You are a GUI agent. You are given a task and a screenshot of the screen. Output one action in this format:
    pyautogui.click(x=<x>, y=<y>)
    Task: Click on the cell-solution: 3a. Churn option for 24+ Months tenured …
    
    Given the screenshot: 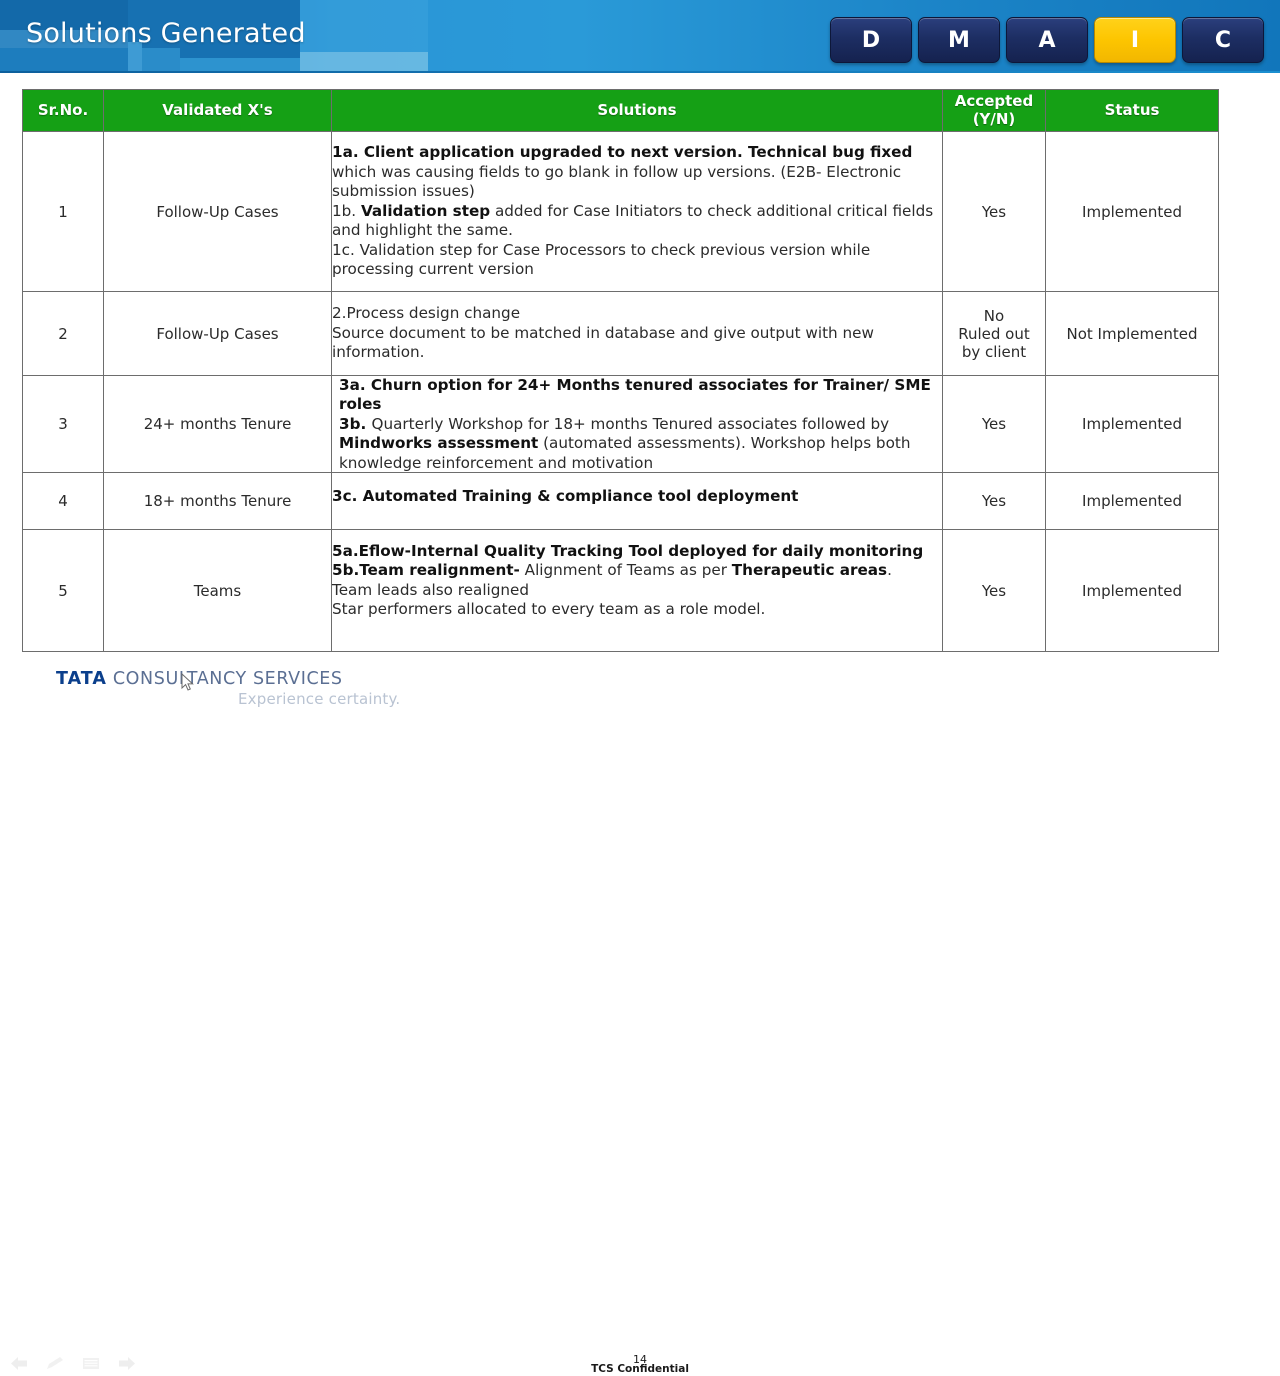 What is the action you would take?
    pyautogui.click(x=637, y=424)
    